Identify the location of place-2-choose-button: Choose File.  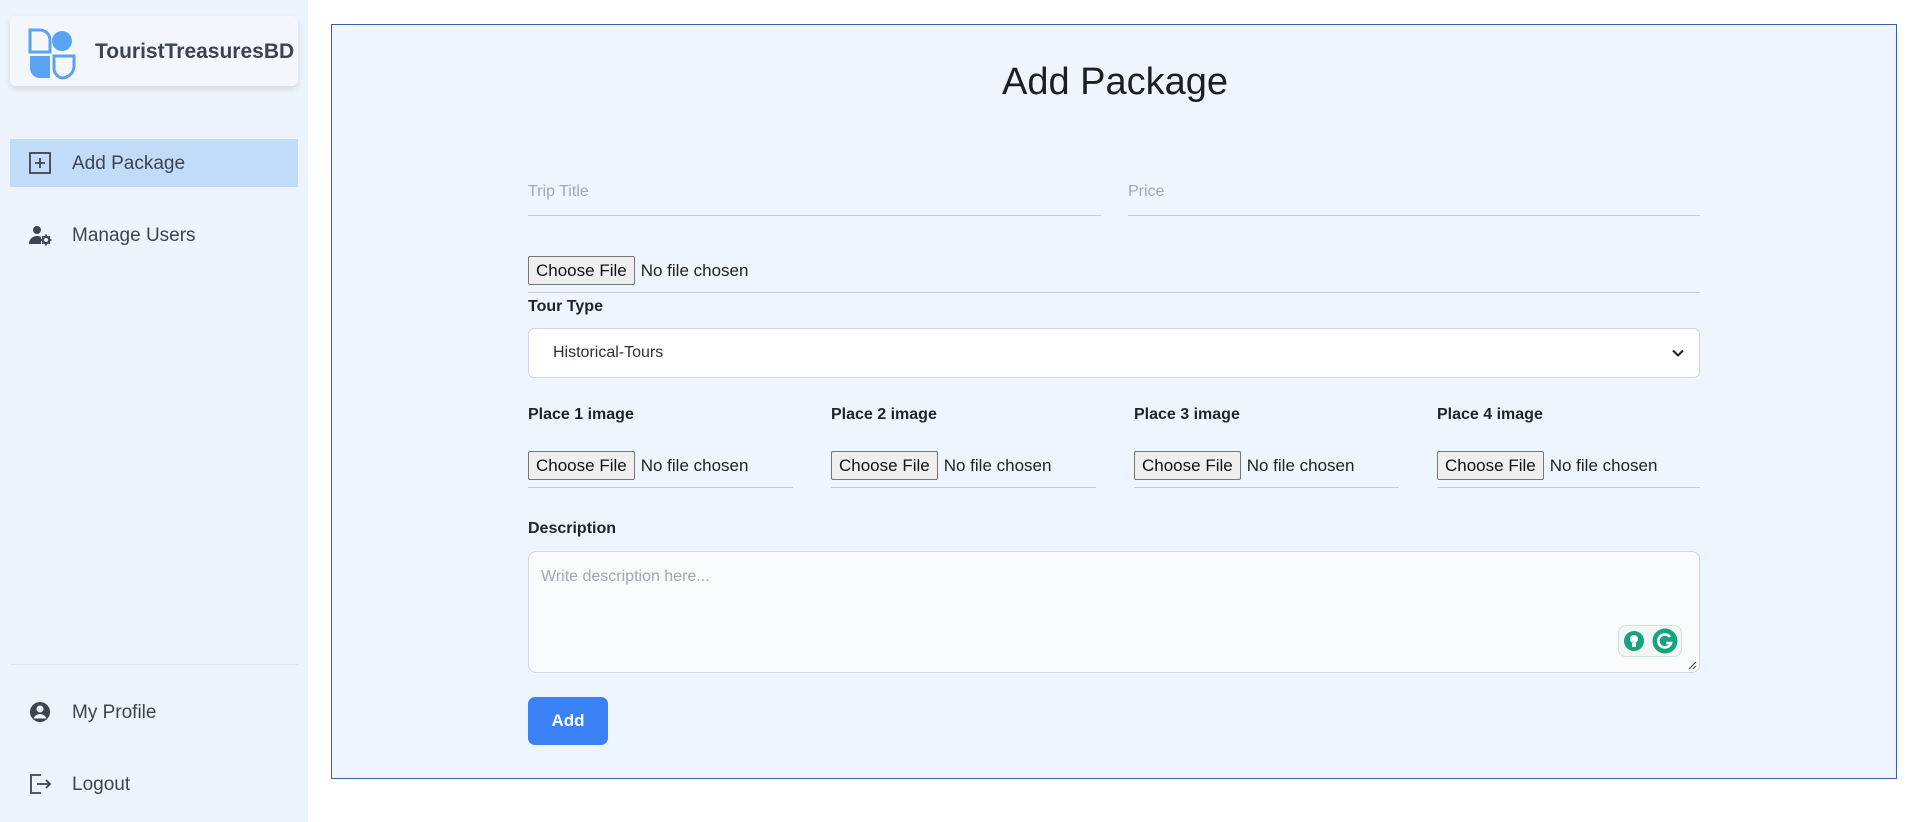
(884, 465).